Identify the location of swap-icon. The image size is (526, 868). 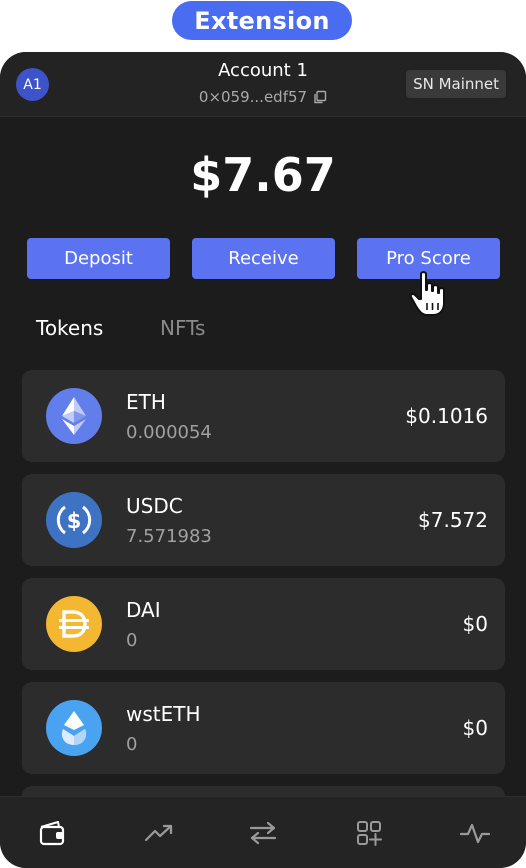
(263, 833).